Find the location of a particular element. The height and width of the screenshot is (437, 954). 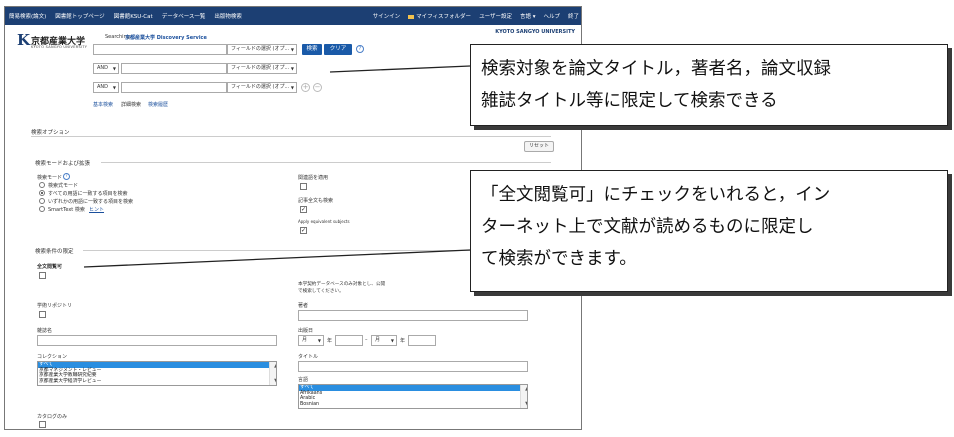

reset-button: リセット is located at coordinates (539, 146).